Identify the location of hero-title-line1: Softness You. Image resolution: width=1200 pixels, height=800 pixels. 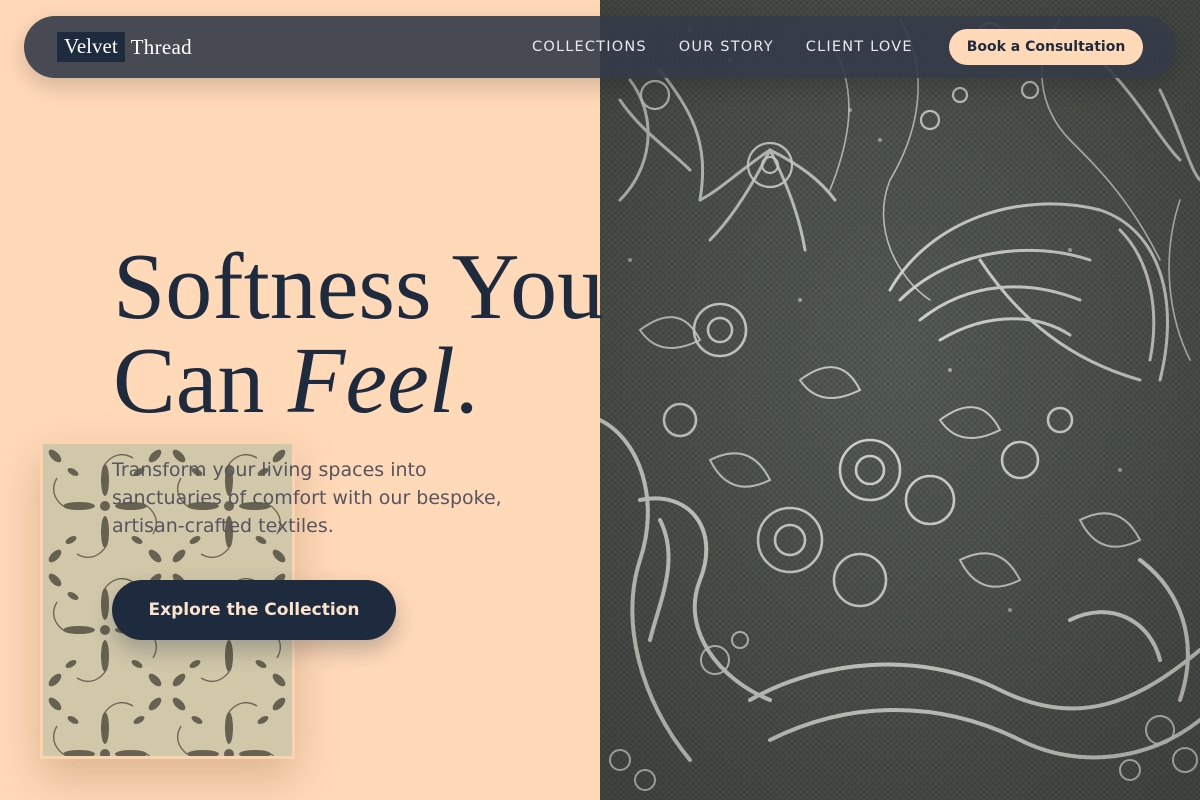
(359, 287).